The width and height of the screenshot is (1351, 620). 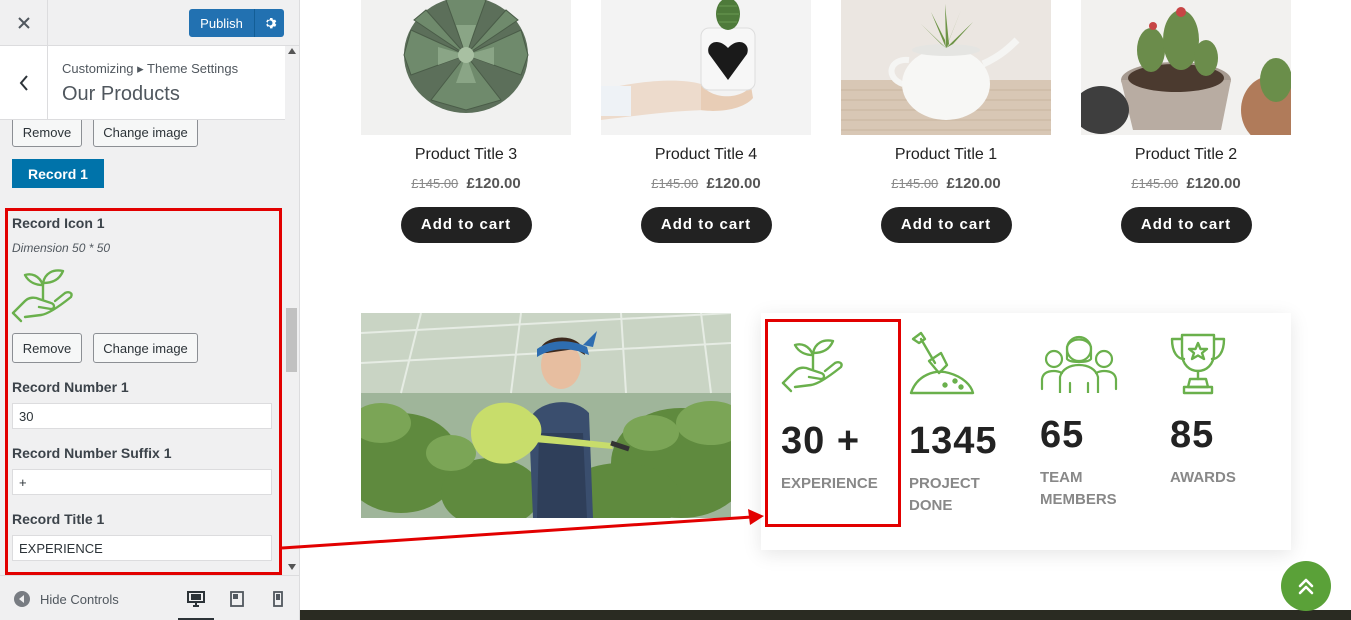 I want to click on highlight-box-record-fields, so click(x=143, y=391).